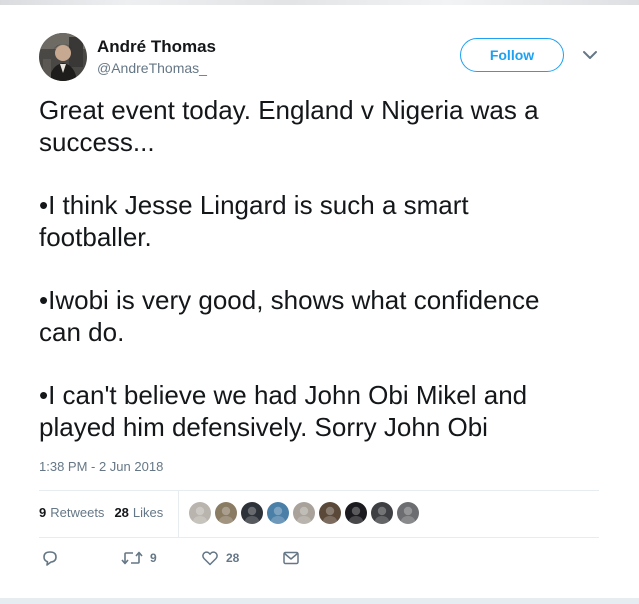  Describe the element at coordinates (512, 55) in the screenshot. I see `follow-button: Follow` at that location.